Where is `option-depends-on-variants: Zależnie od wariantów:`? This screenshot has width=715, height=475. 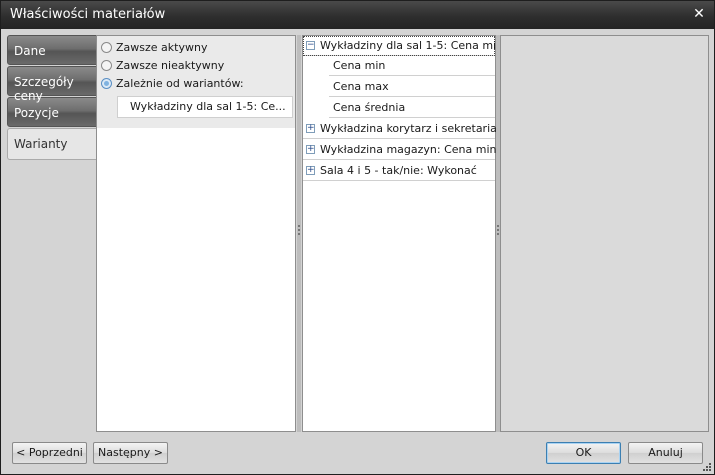
option-depends-on-variants: Zależnie od wariantów: is located at coordinates (172, 83).